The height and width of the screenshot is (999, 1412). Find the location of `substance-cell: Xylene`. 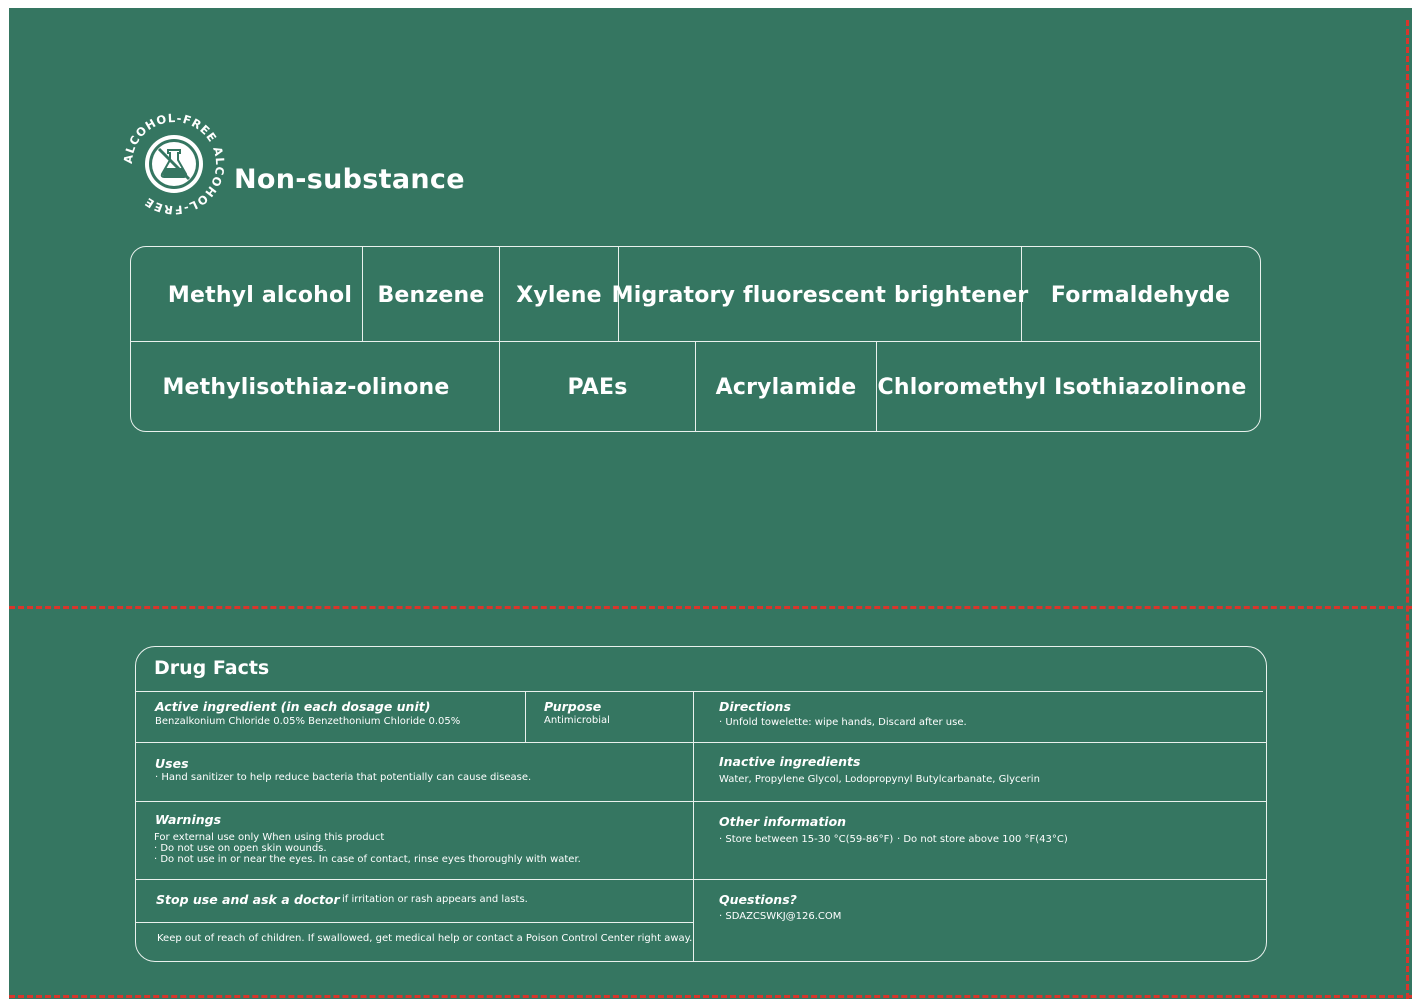

substance-cell: Xylene is located at coordinates (559, 295).